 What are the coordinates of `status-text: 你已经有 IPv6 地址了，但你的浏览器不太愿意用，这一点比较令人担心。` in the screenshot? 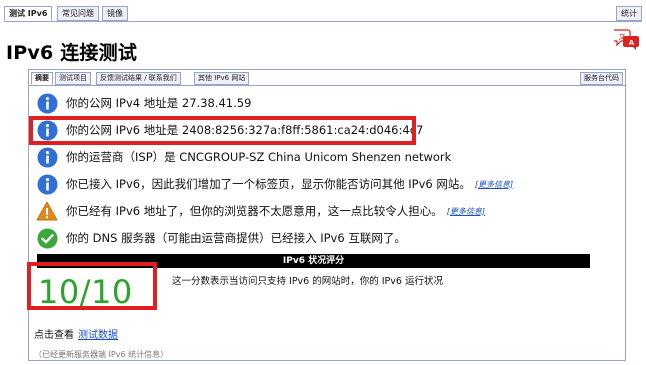 It's located at (254, 211).